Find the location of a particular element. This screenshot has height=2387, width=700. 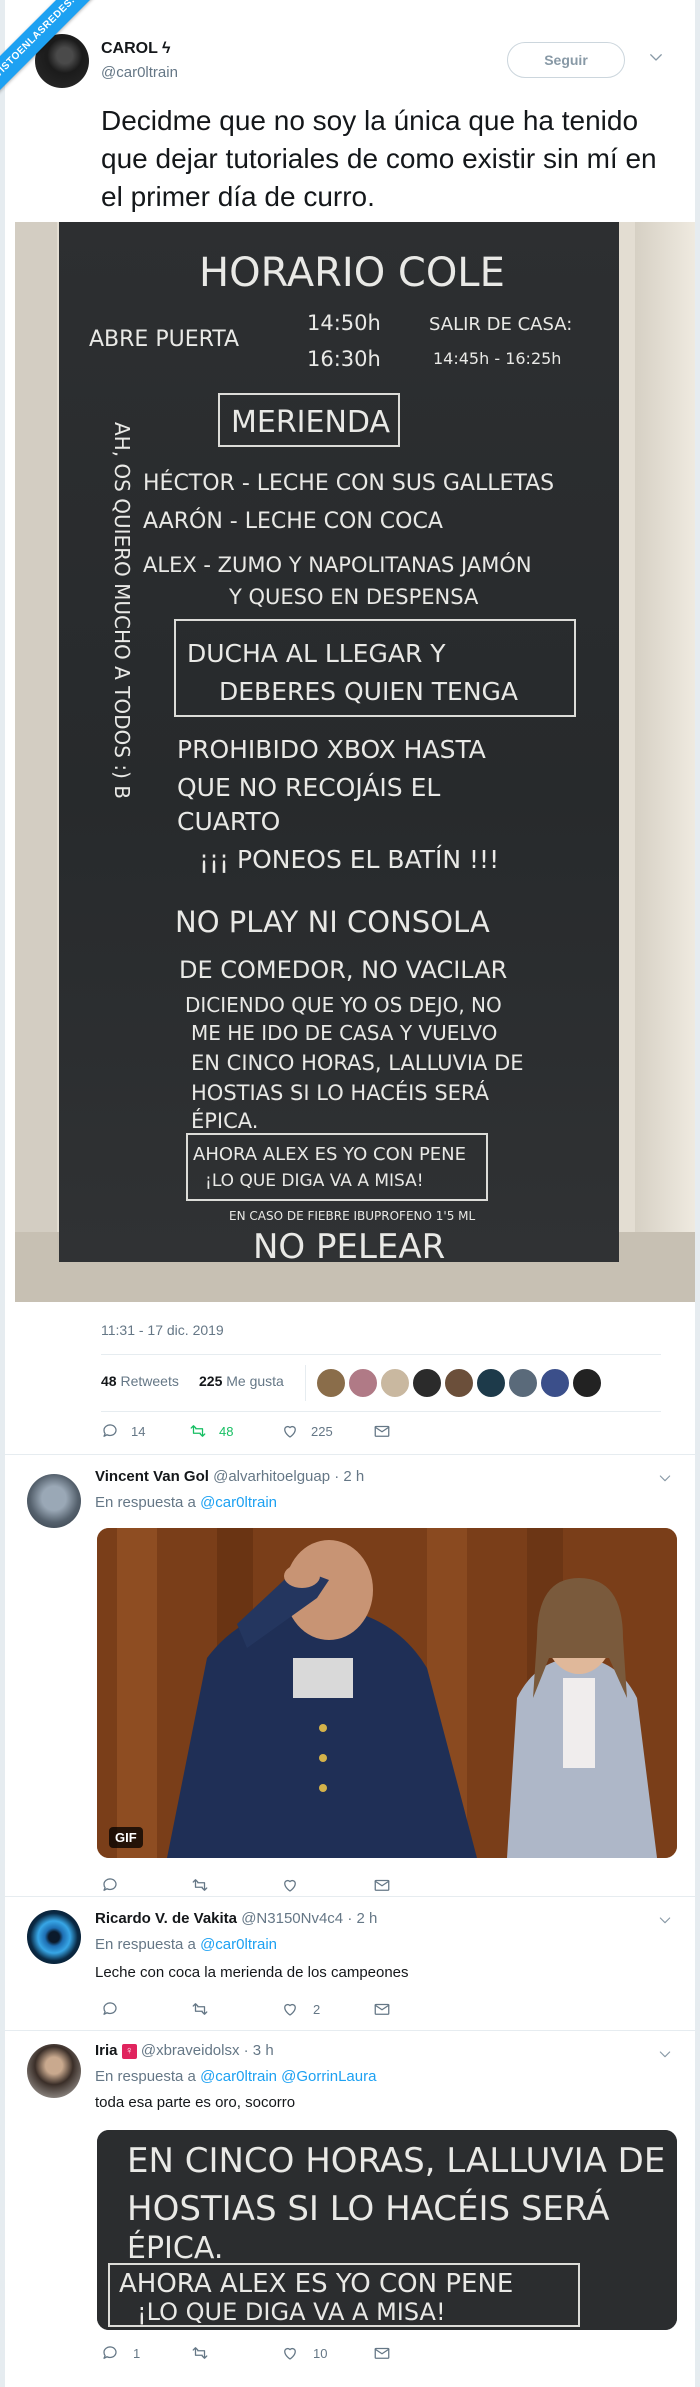

stats-bar: 48 Retweets 225 Me gusta is located at coordinates (381, 1383).